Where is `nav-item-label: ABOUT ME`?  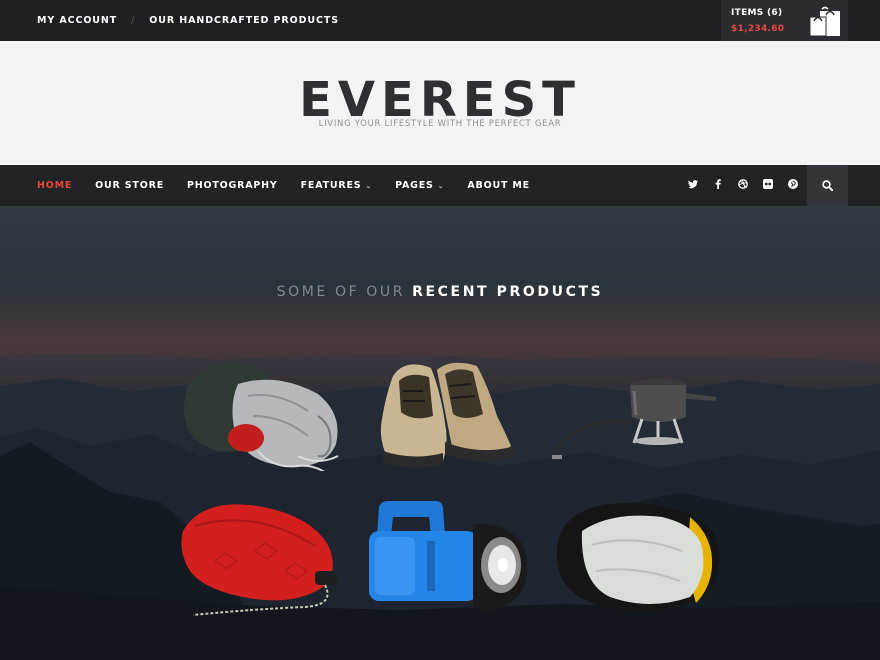 nav-item-label: ABOUT ME is located at coordinates (498, 185).